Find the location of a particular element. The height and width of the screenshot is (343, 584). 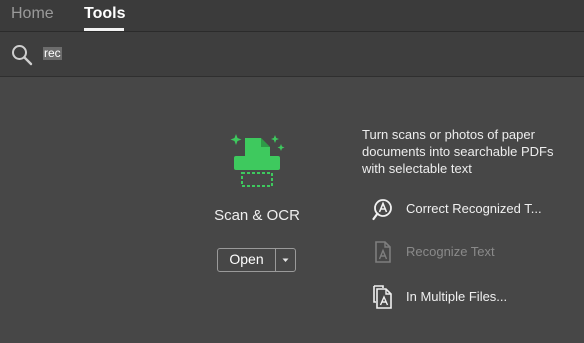

open-button-group: Open is located at coordinates (256, 260).